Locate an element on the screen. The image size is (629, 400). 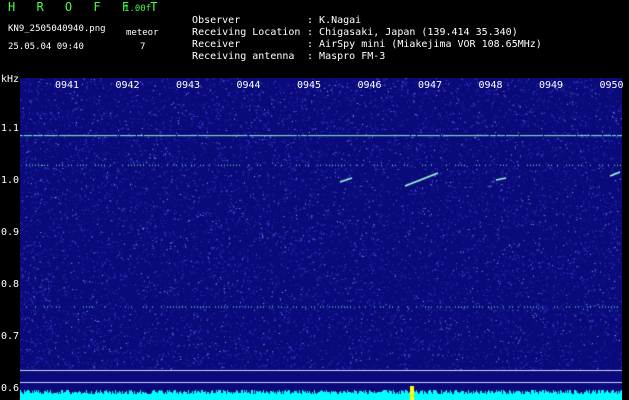
time-label: 0946 is located at coordinates (369, 85).